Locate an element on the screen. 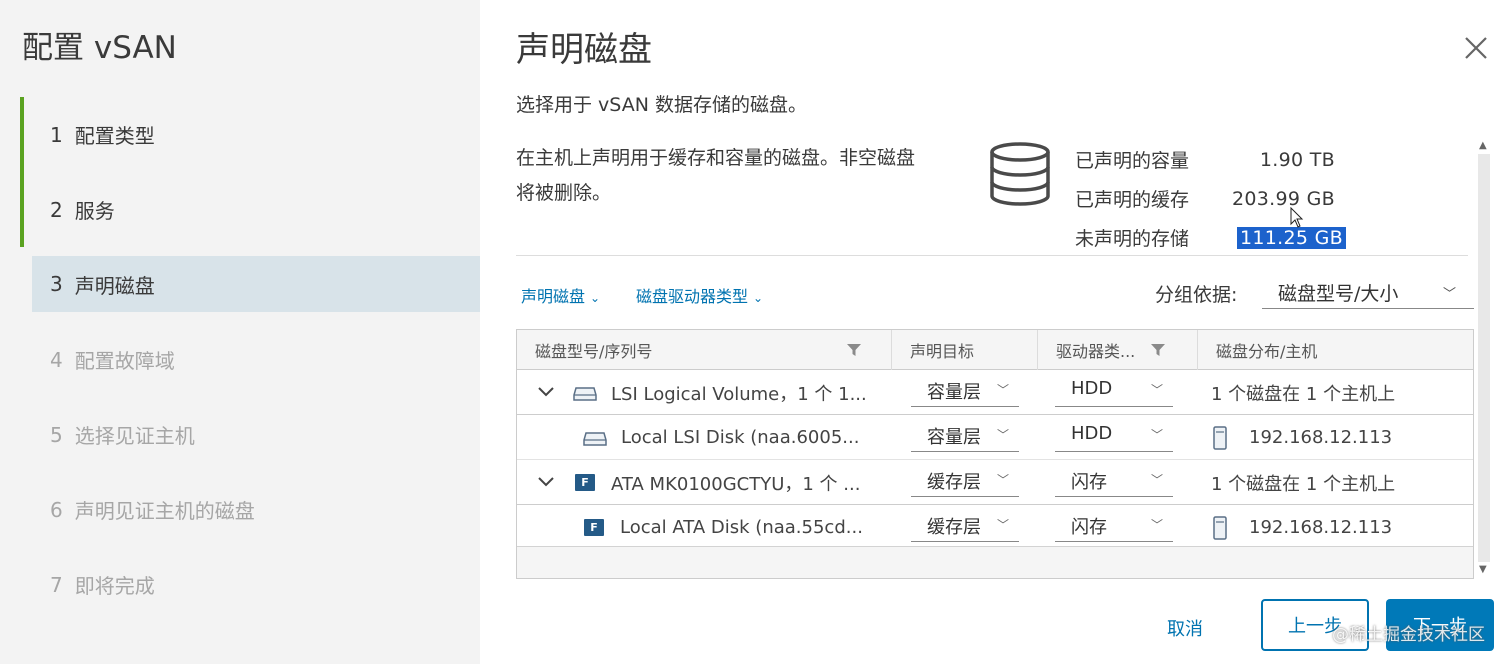  claimed-cache-row: 已声明的缓存 203.99 GB is located at coordinates (1215, 198).